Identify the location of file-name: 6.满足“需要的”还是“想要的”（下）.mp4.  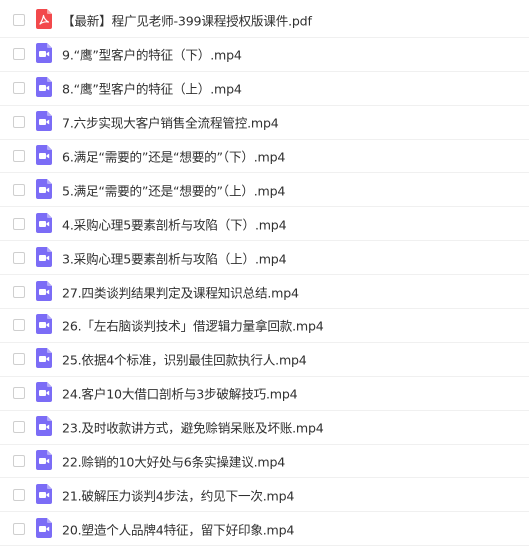
(173, 156).